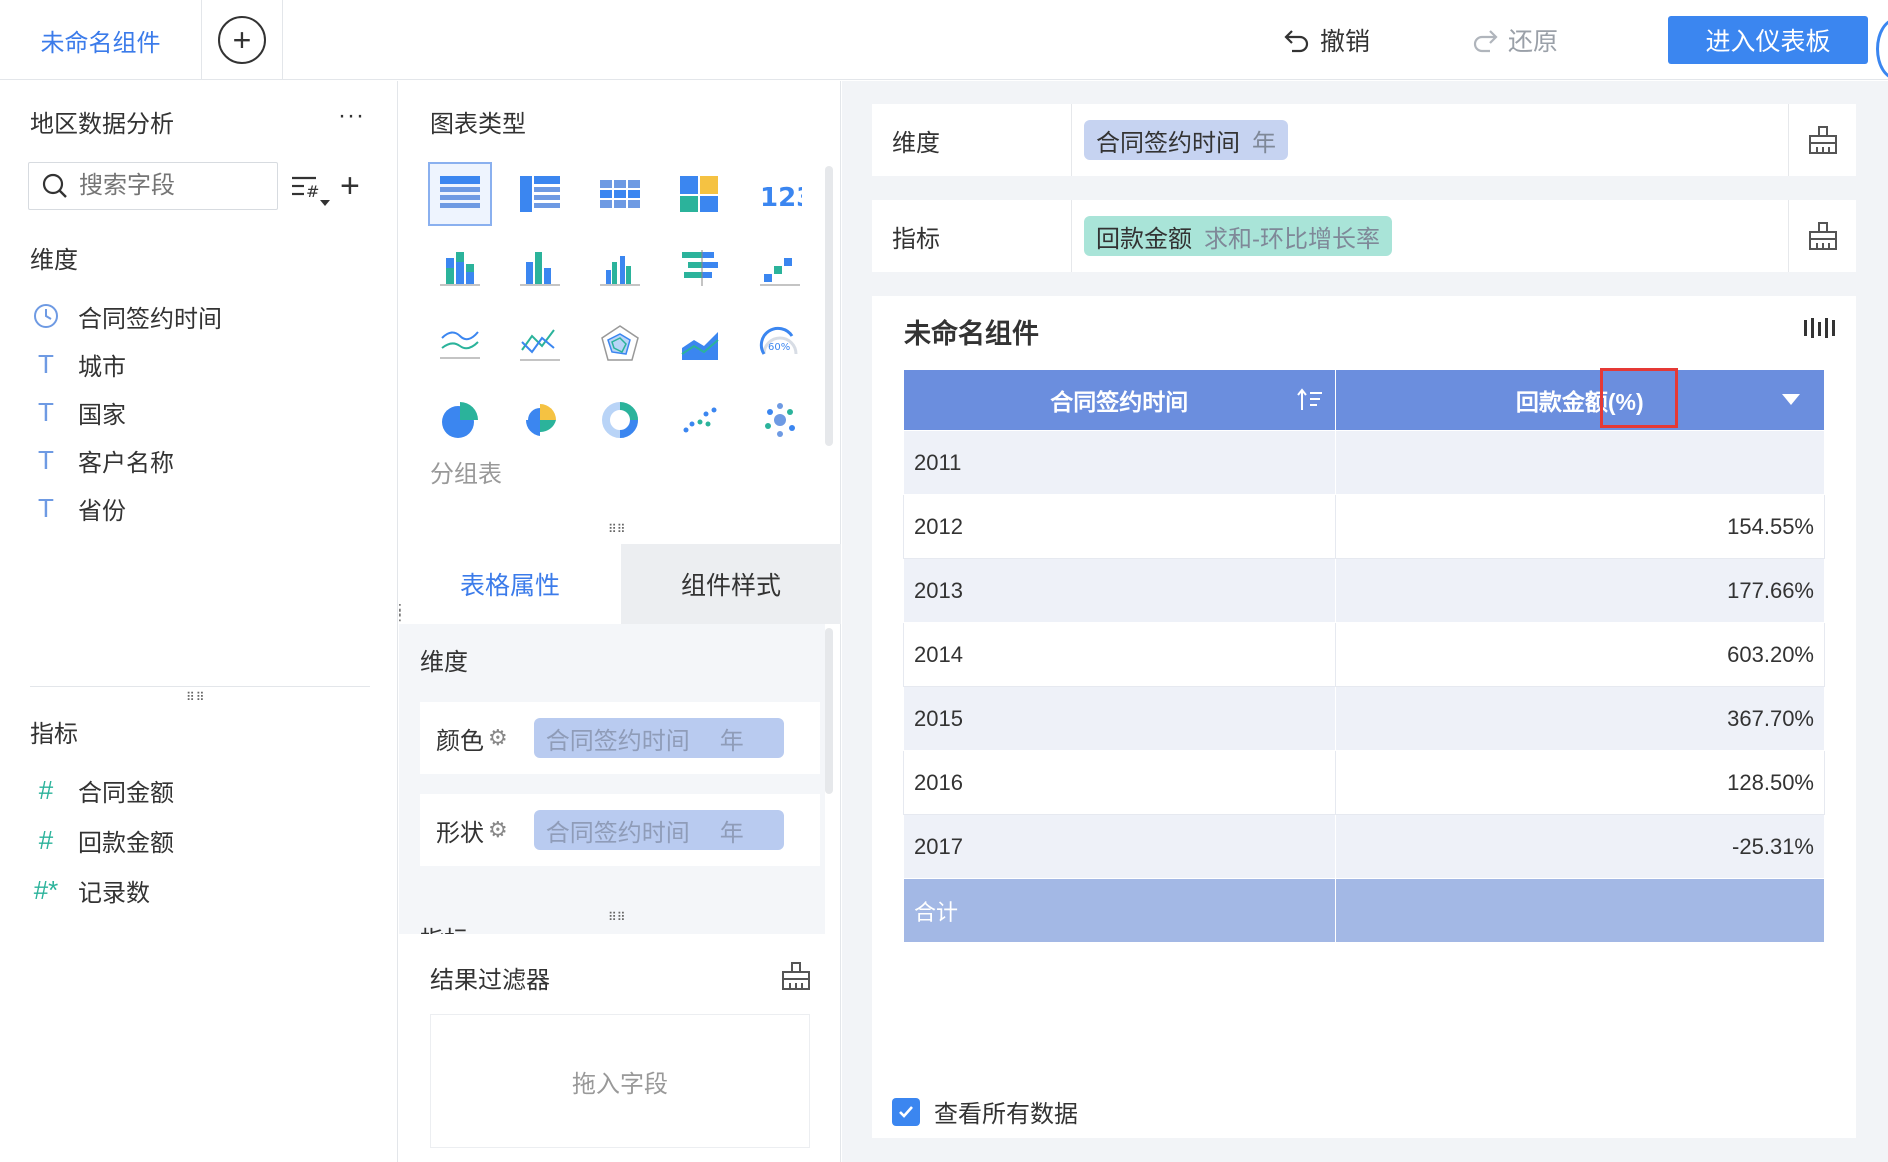 This screenshot has height=1162, width=1888. I want to click on properties-scrollbar, so click(829, 711).